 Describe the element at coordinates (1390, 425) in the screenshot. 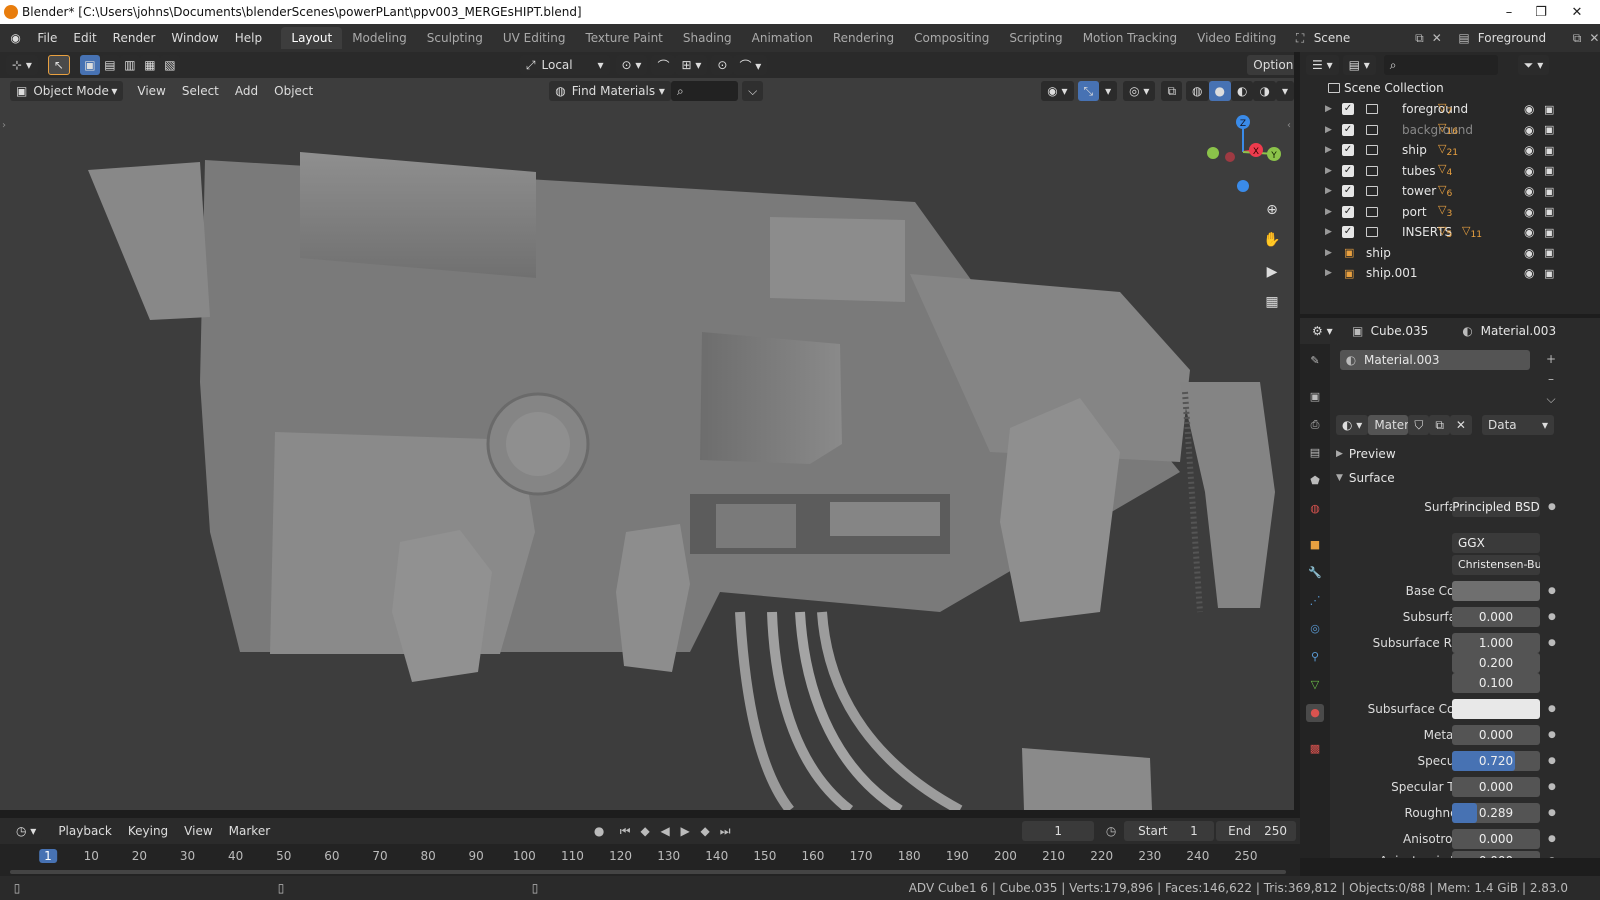

I see `material-name-field: Materi` at that location.